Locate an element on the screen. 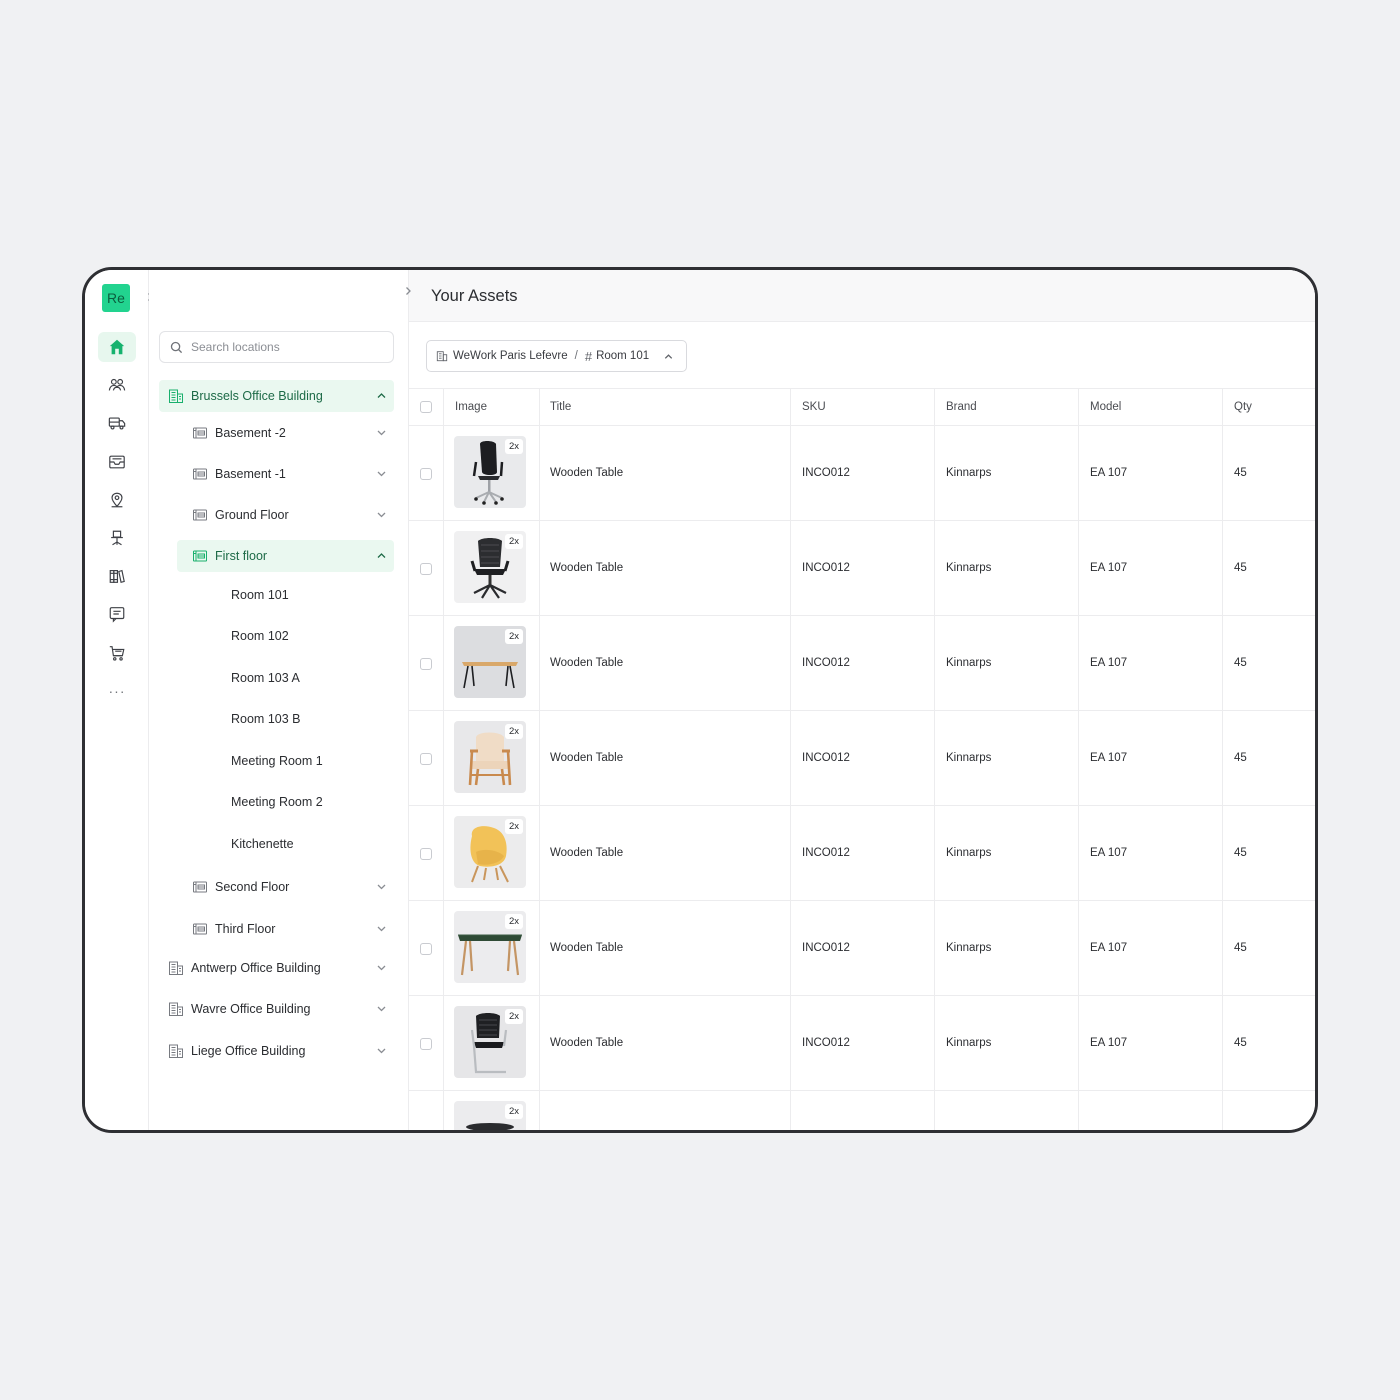 The image size is (1400, 1400). tree-item-meeting-room-2: Meeting Room 2 is located at coordinates (285, 802).